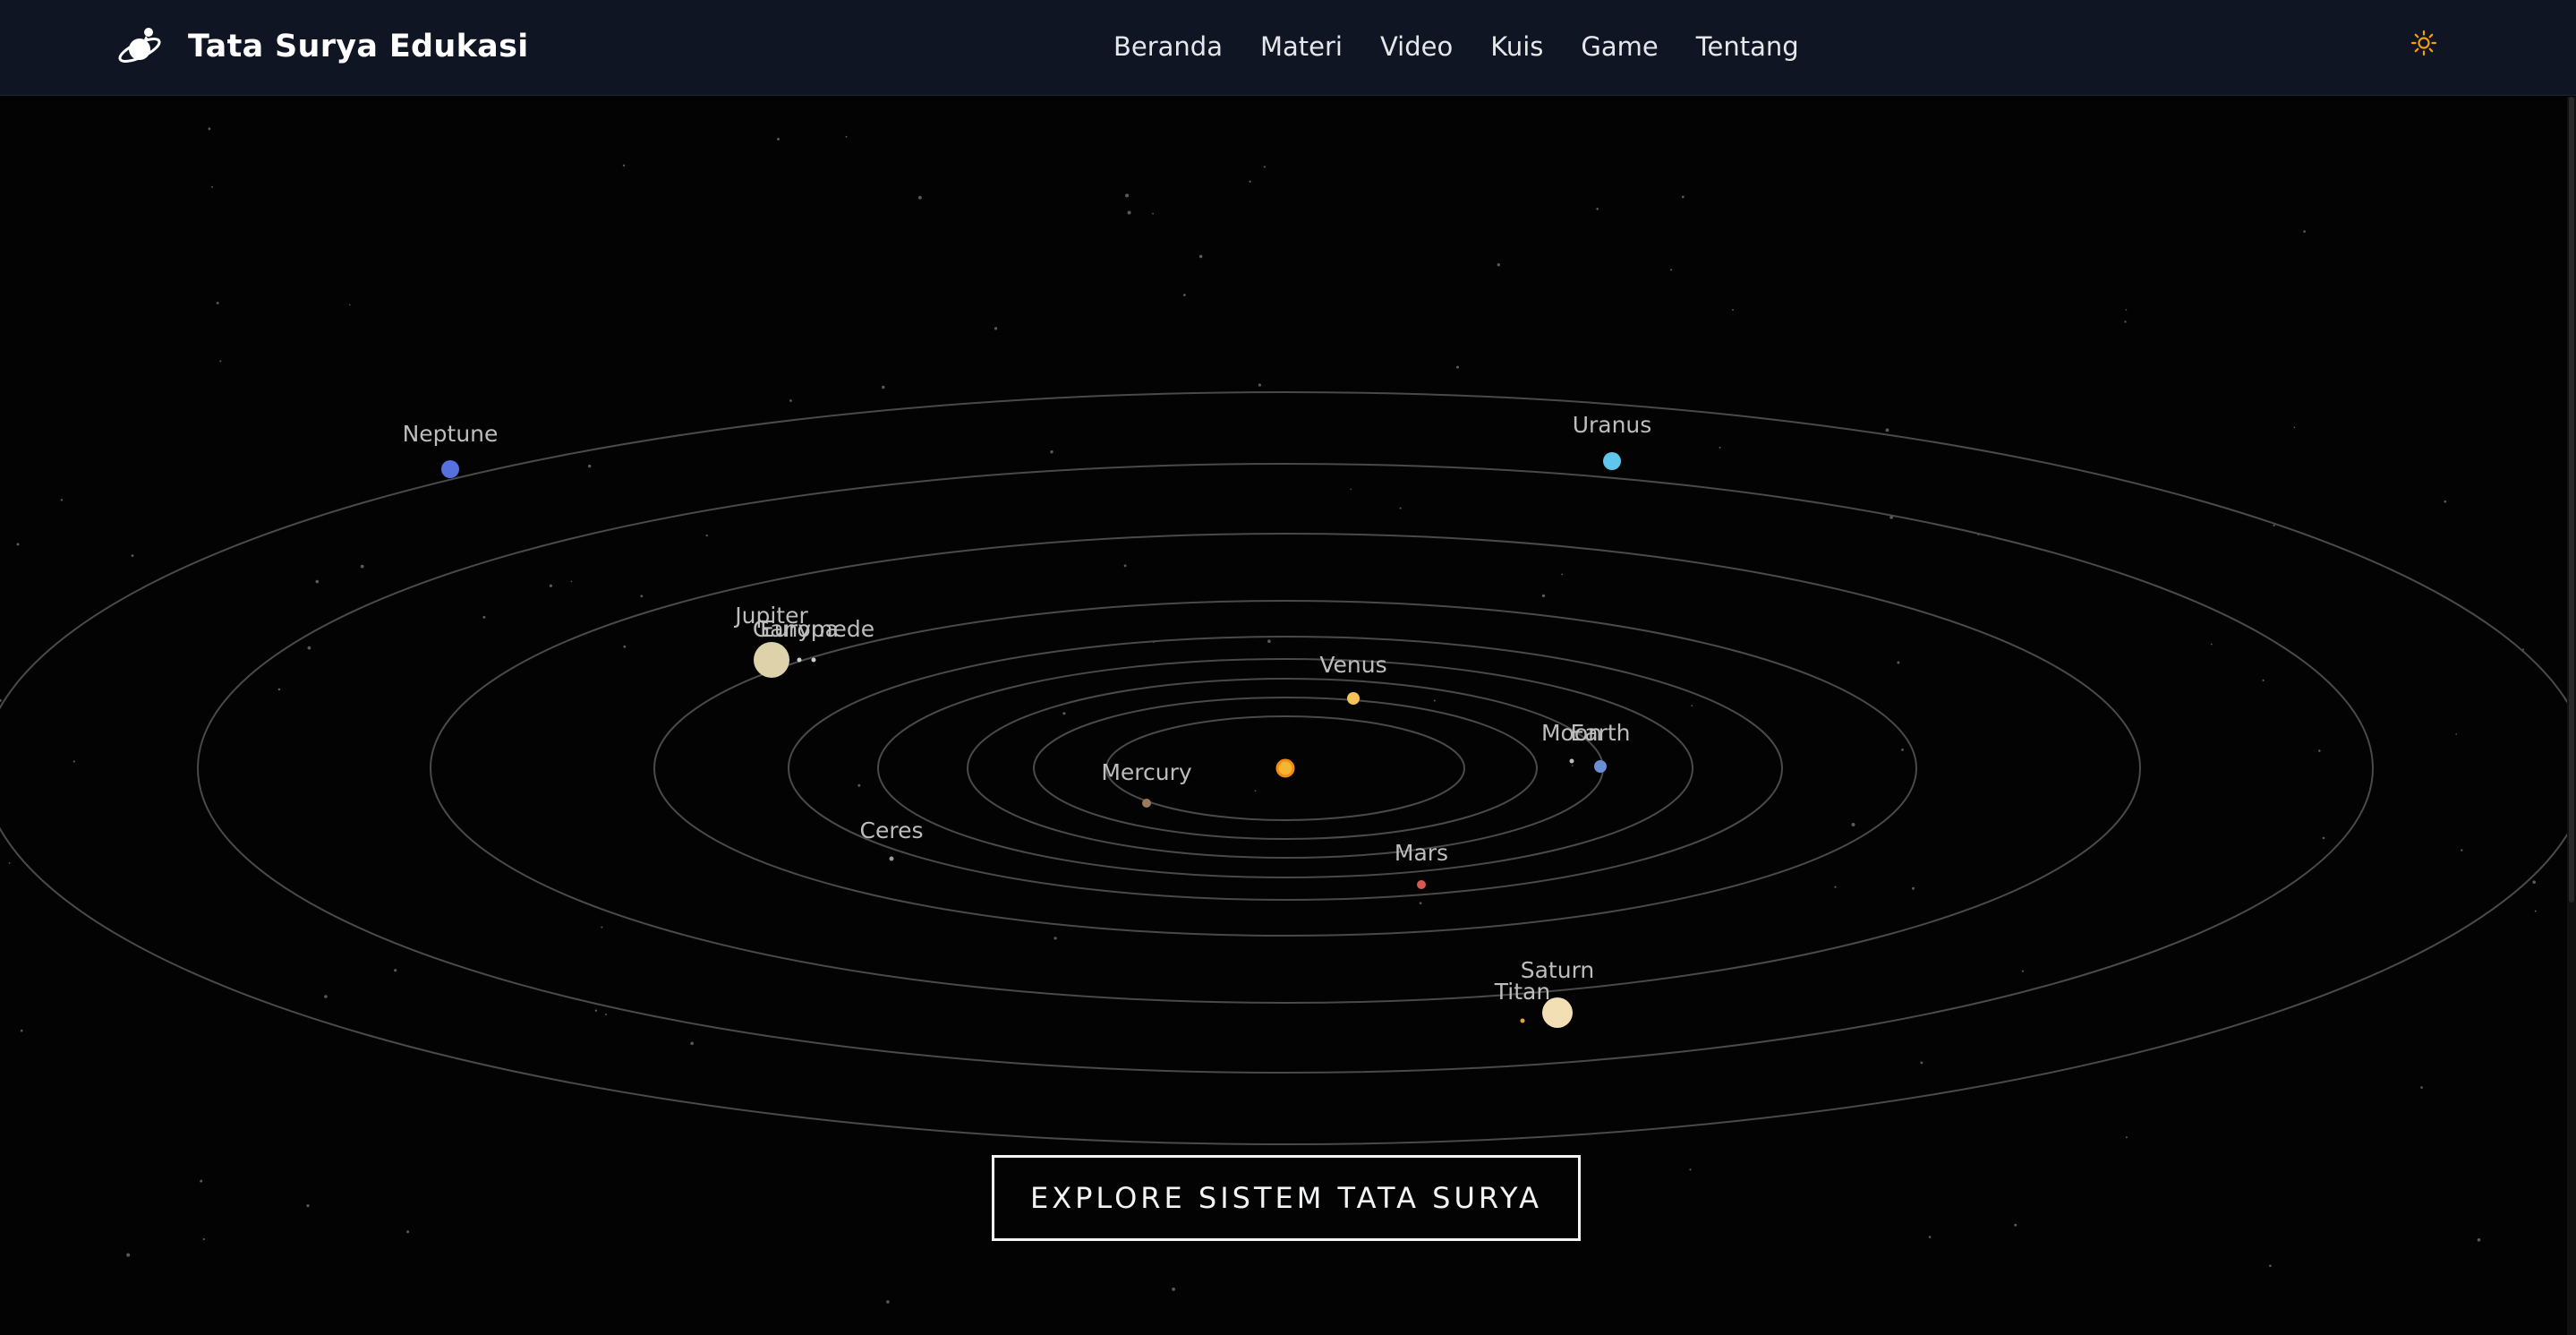 This screenshot has height=1335, width=2576. What do you see at coordinates (1421, 884) in the screenshot?
I see `planet-mars` at bounding box center [1421, 884].